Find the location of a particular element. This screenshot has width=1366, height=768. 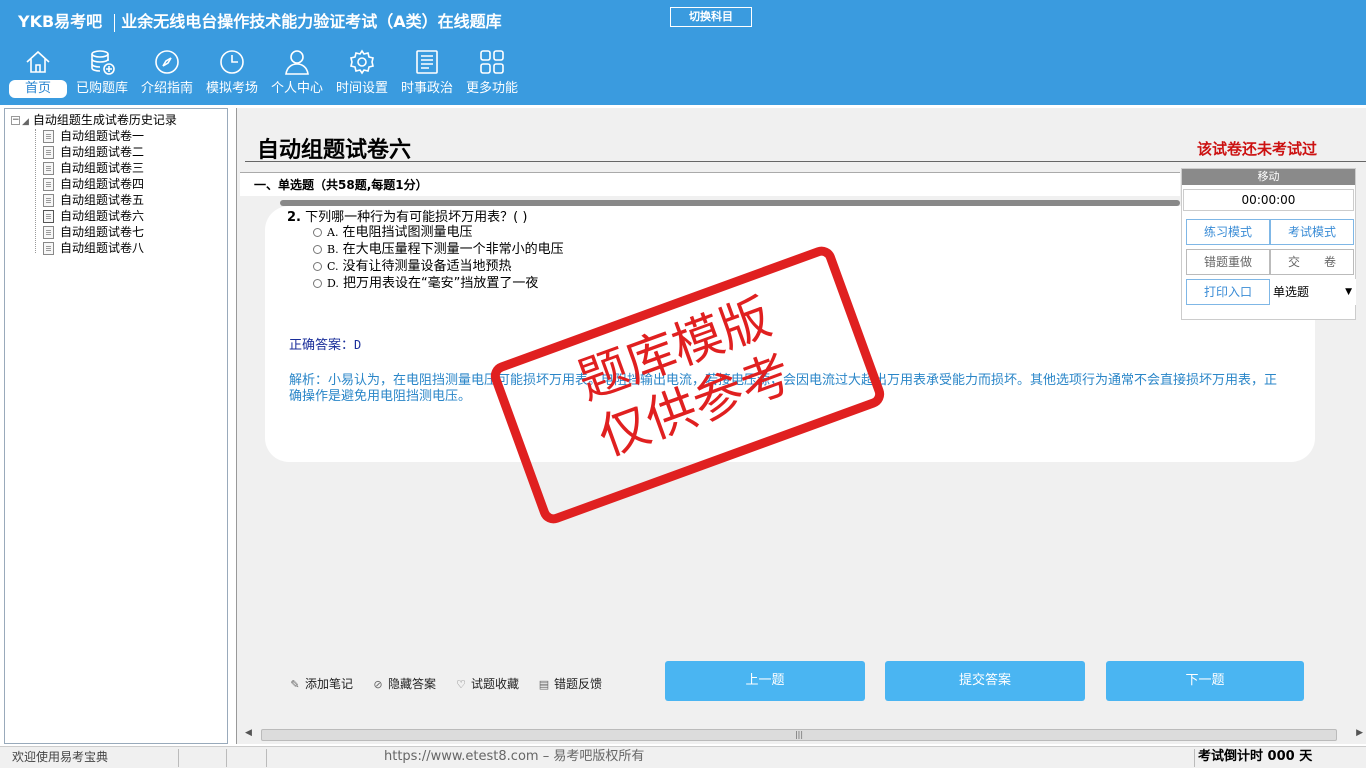

horizontal-scrollbar: ◀ ||| ▶ is located at coordinates (803, 735).